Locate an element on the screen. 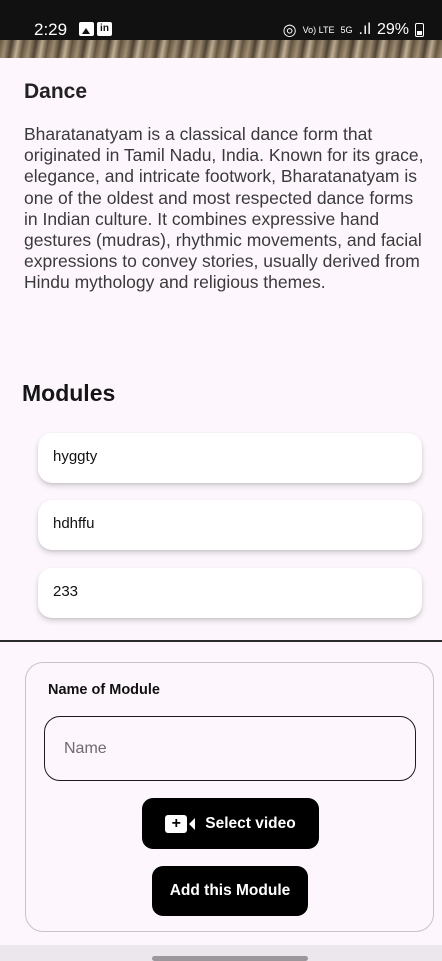 This screenshot has width=442, height=961. home-indicator is located at coordinates (230, 958).